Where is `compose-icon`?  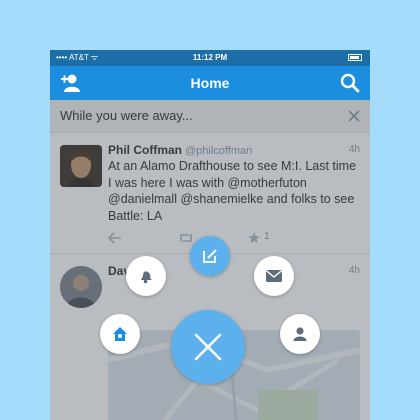 compose-icon is located at coordinates (210, 256).